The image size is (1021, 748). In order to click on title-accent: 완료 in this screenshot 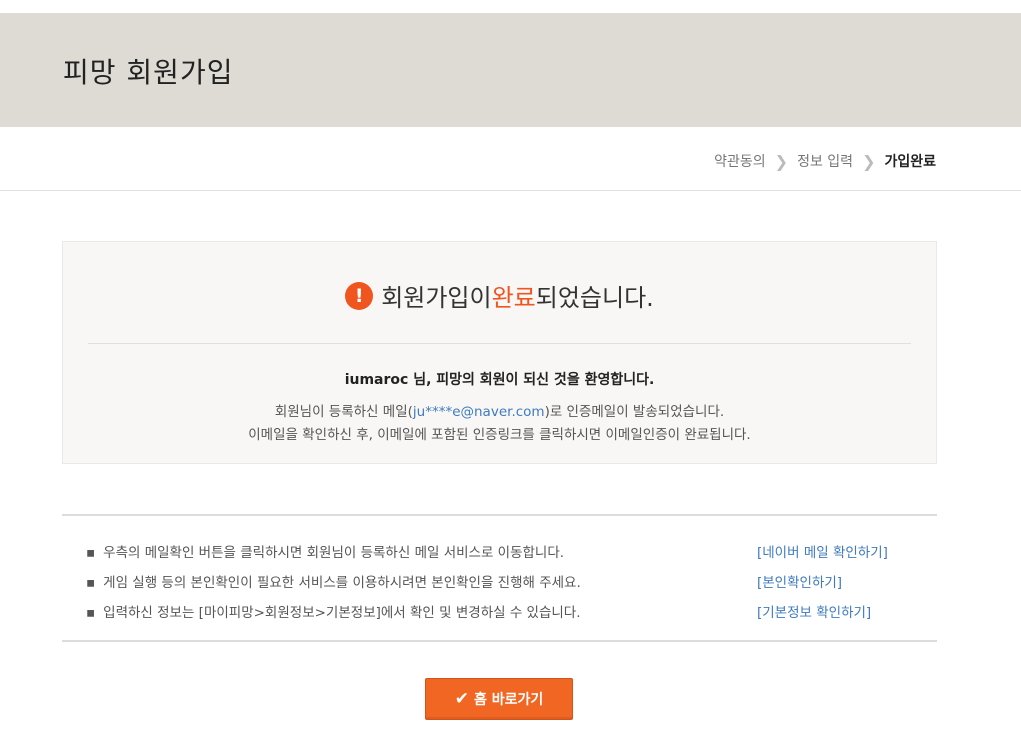, I will do `click(513, 298)`.